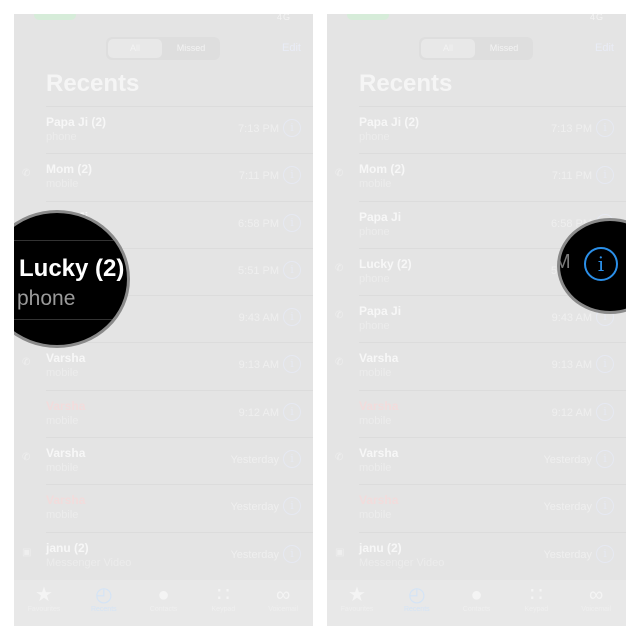  What do you see at coordinates (283, 595) in the screenshot?
I see `voicemail-icon: ∞` at bounding box center [283, 595].